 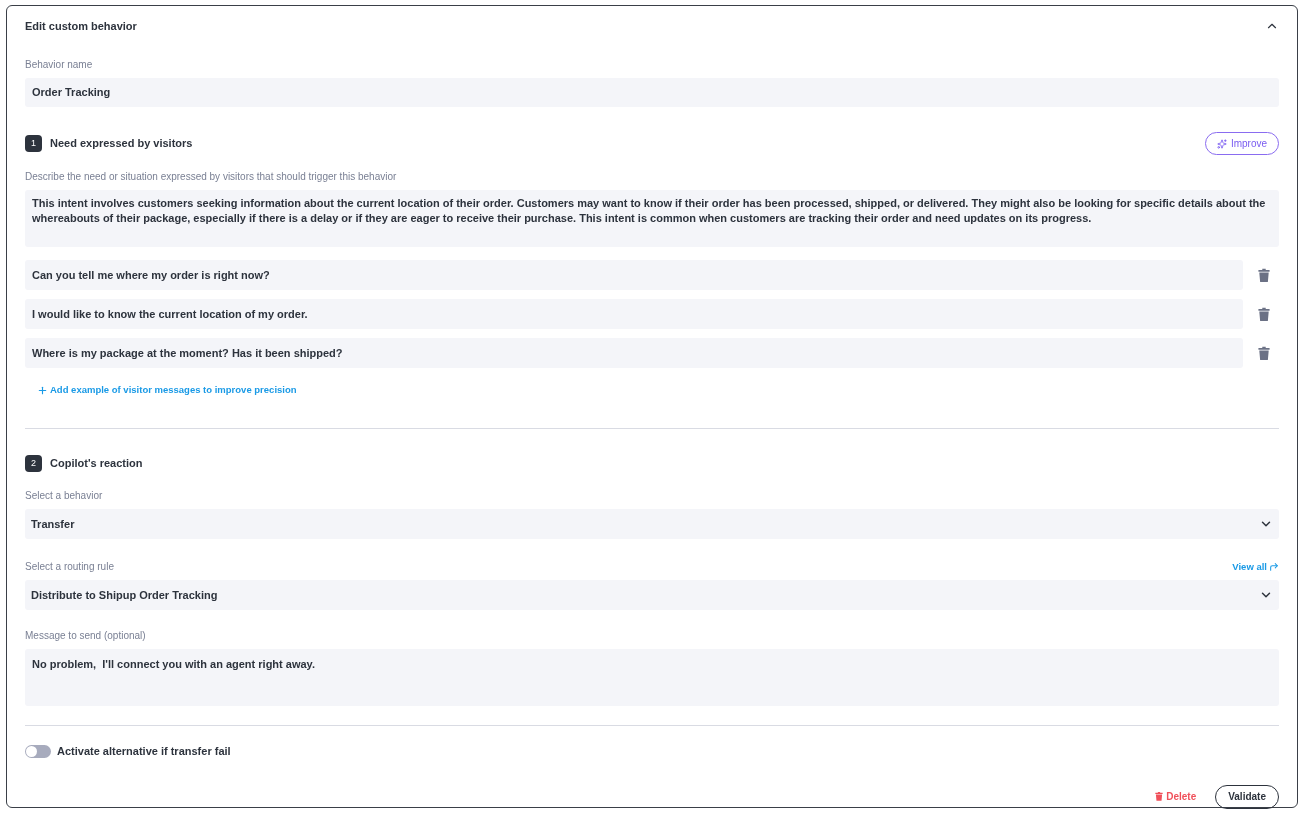 What do you see at coordinates (38, 751) in the screenshot?
I see `toggle-switch` at bounding box center [38, 751].